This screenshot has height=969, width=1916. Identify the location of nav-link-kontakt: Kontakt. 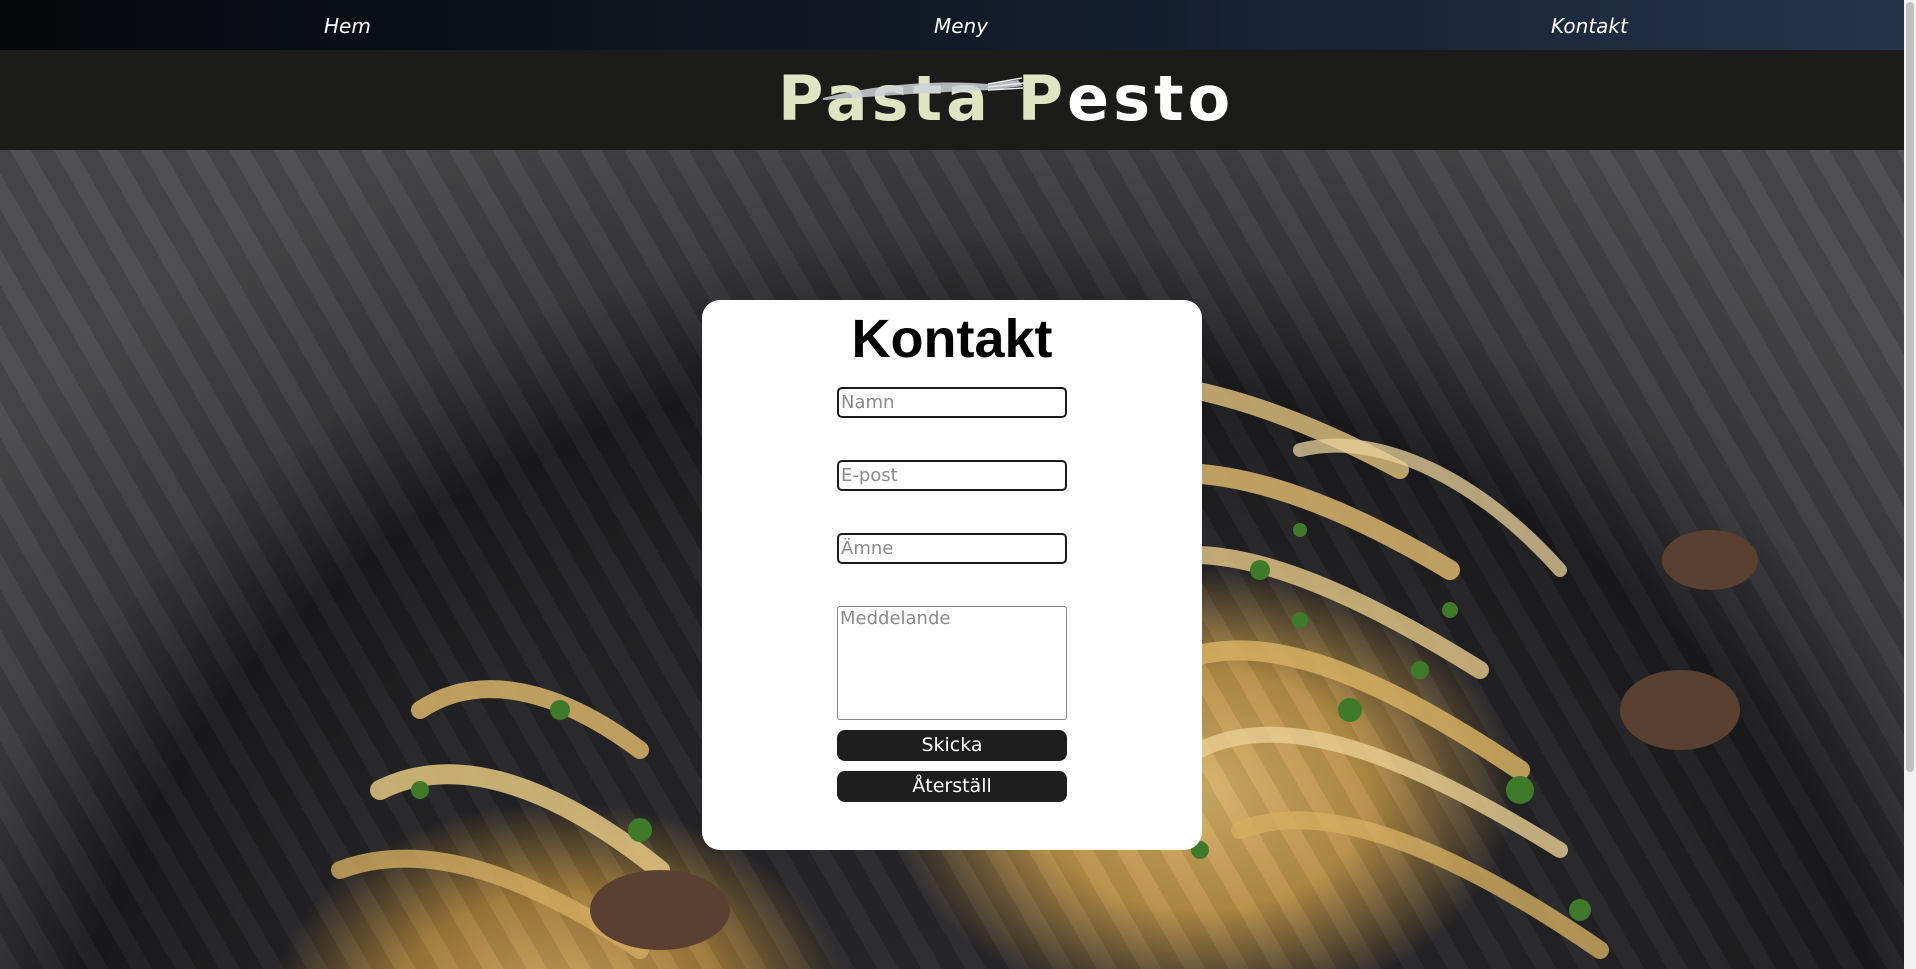
(1589, 25).